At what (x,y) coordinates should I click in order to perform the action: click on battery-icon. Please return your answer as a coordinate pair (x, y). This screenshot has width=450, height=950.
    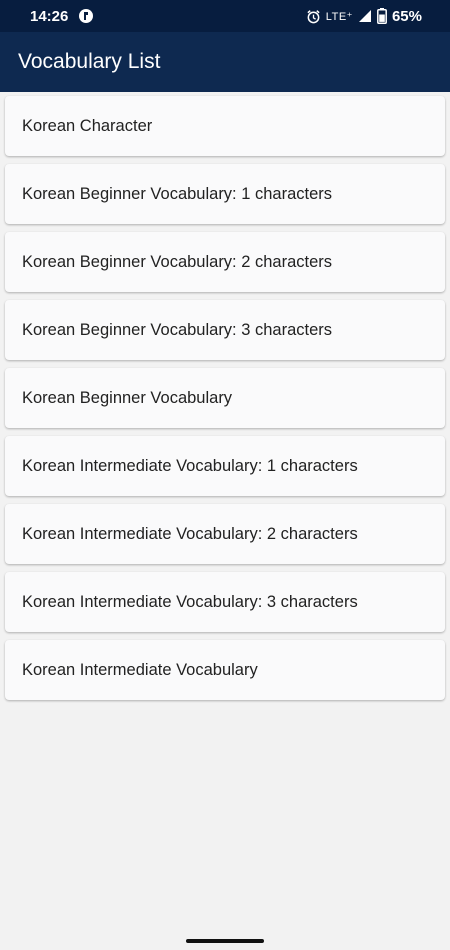
    Looking at the image, I should click on (382, 16).